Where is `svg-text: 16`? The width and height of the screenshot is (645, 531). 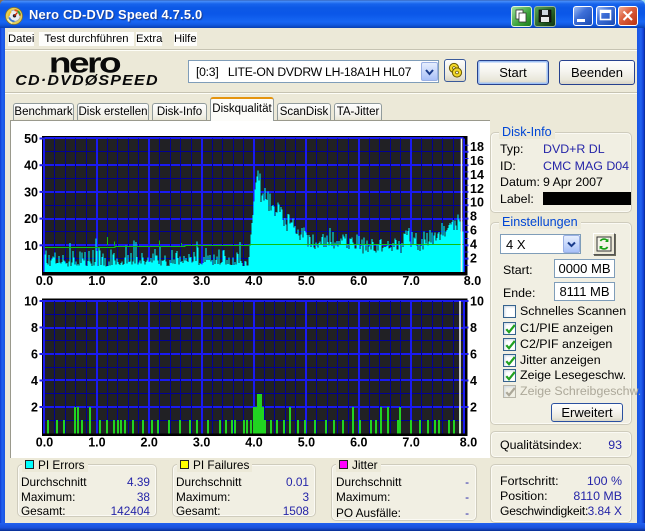 svg-text: 16 is located at coordinates (477, 161).